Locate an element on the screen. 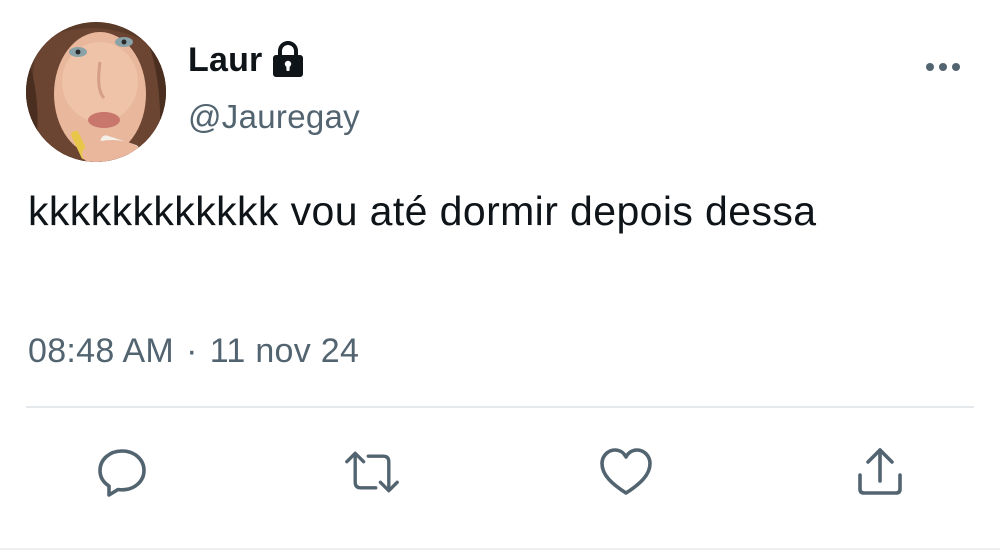 This screenshot has width=1000, height=552. author-name-row: Laur is located at coordinates (247, 60).